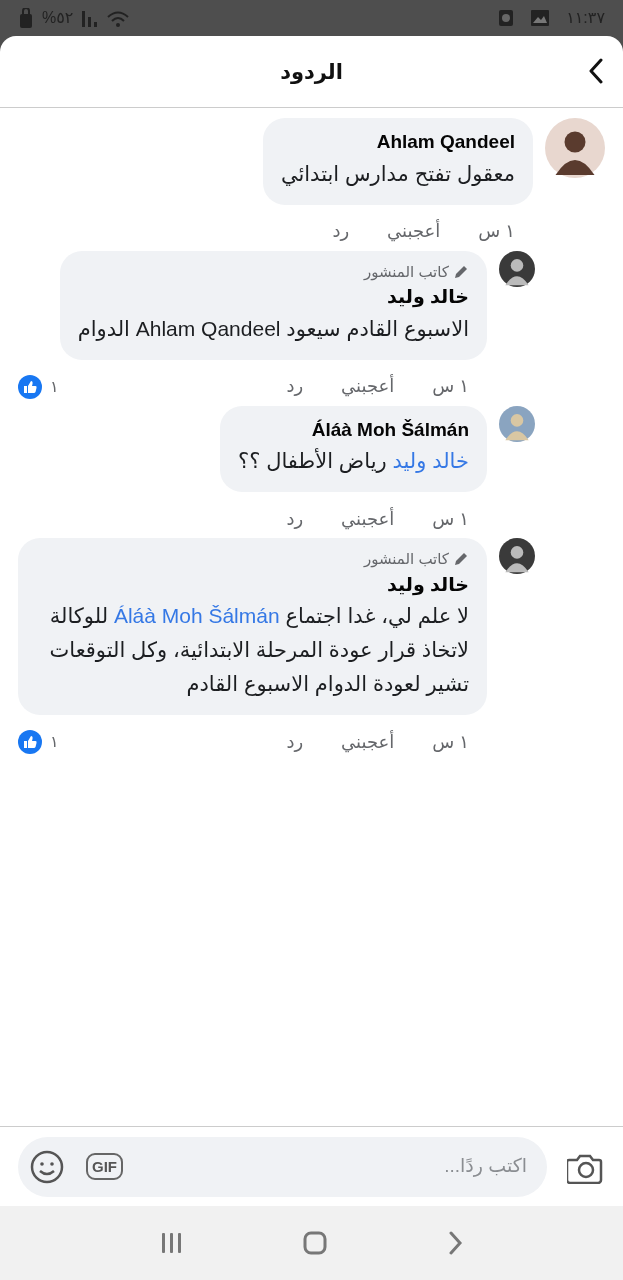 The image size is (623, 1280). What do you see at coordinates (430, 460) in the screenshot?
I see `mention-link: خالد وليد` at bounding box center [430, 460].